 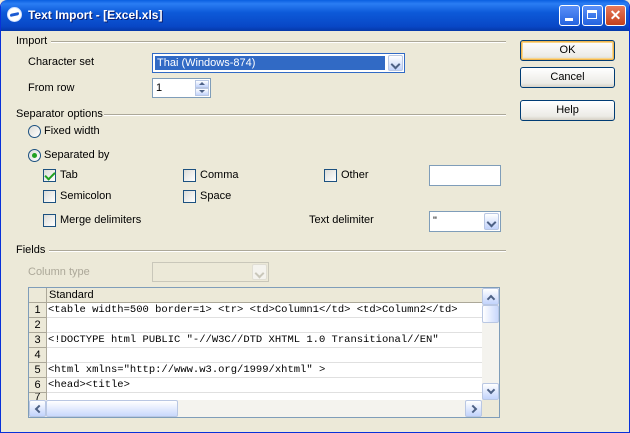 I want to click on fromrow-value: 1, so click(x=159, y=88).